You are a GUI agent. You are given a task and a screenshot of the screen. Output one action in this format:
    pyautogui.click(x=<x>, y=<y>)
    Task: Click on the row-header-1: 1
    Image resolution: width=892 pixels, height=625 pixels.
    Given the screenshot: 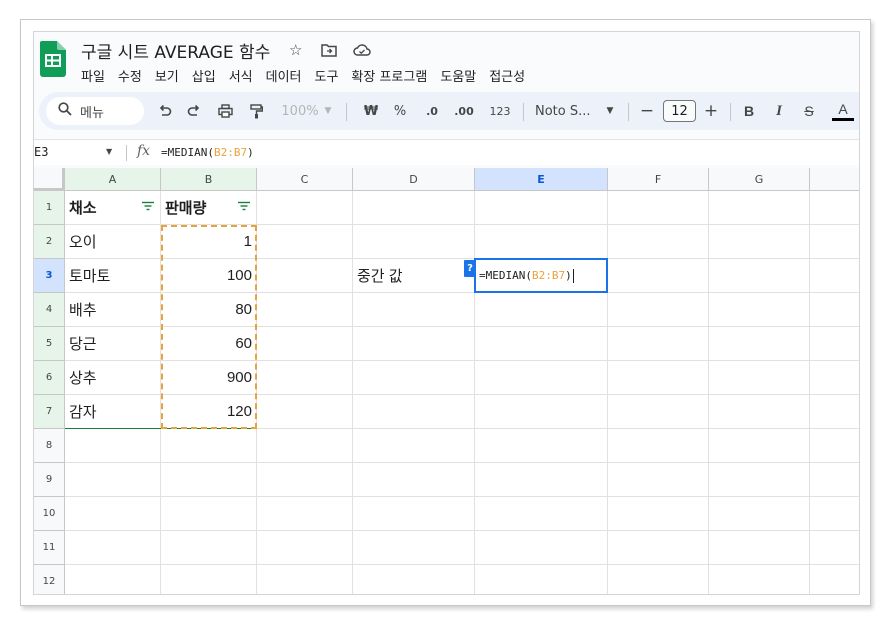 What is the action you would take?
    pyautogui.click(x=49, y=208)
    